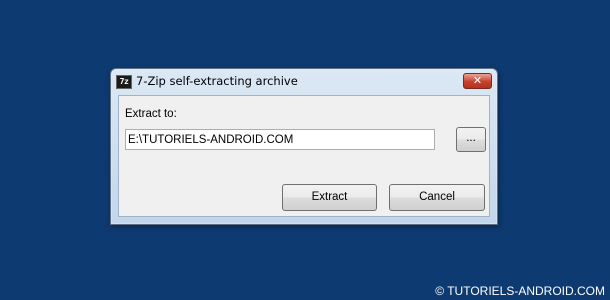 This screenshot has height=300, width=610. What do you see at coordinates (437, 197) in the screenshot?
I see `cancel-button: Cancel` at bounding box center [437, 197].